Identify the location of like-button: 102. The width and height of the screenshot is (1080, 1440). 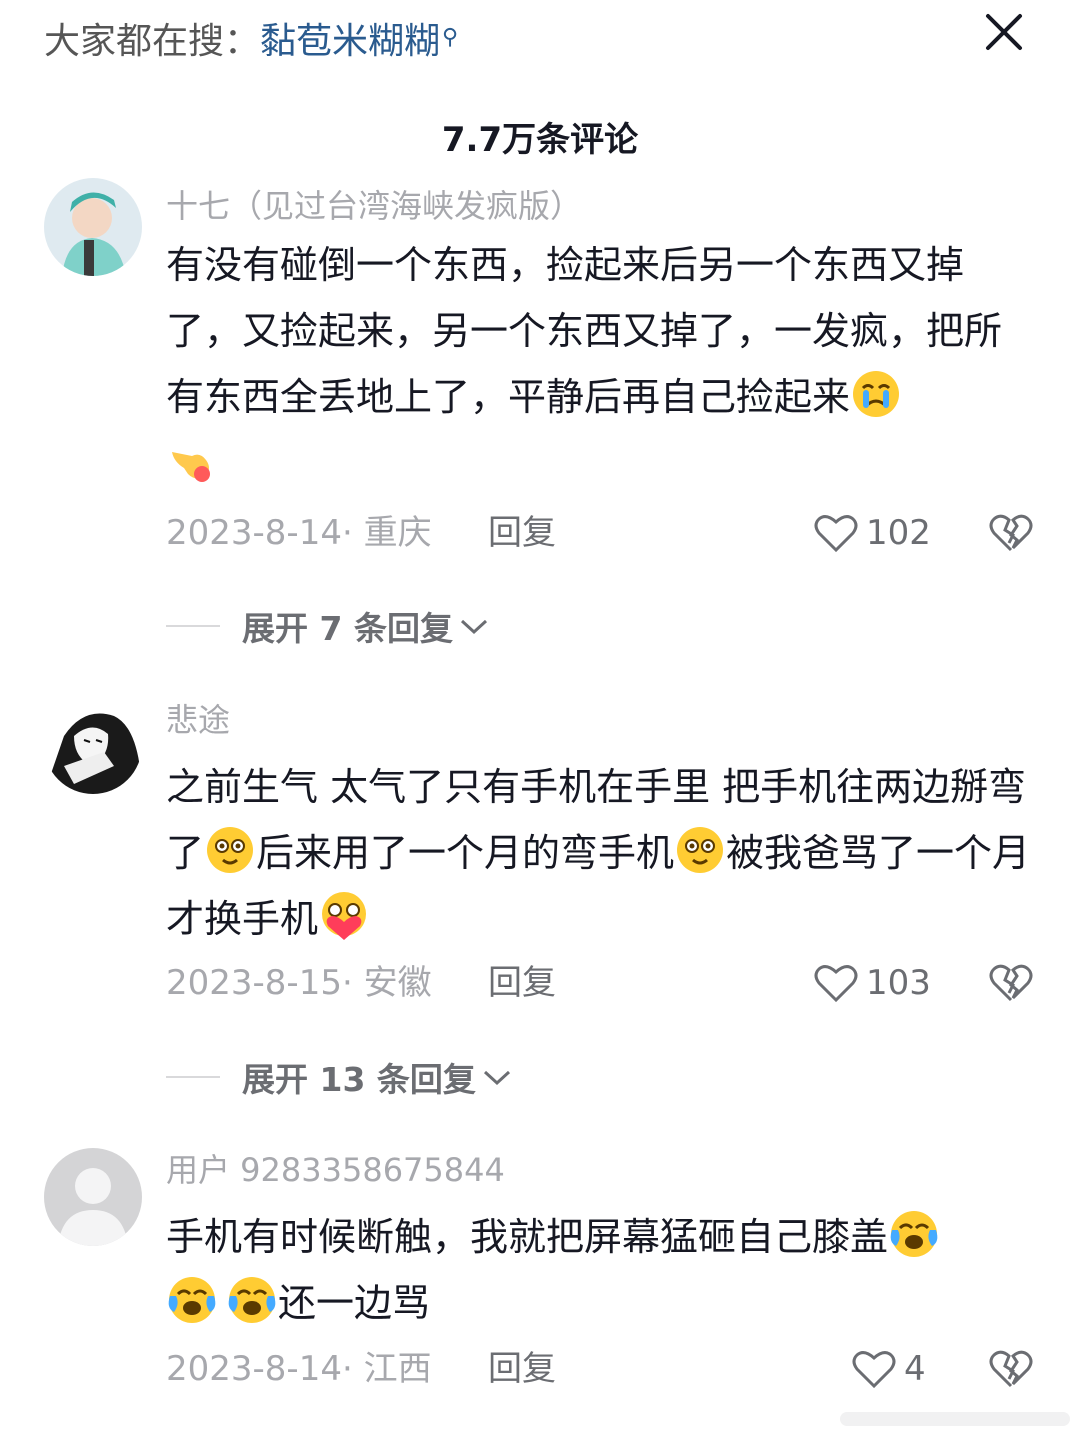
(872, 533).